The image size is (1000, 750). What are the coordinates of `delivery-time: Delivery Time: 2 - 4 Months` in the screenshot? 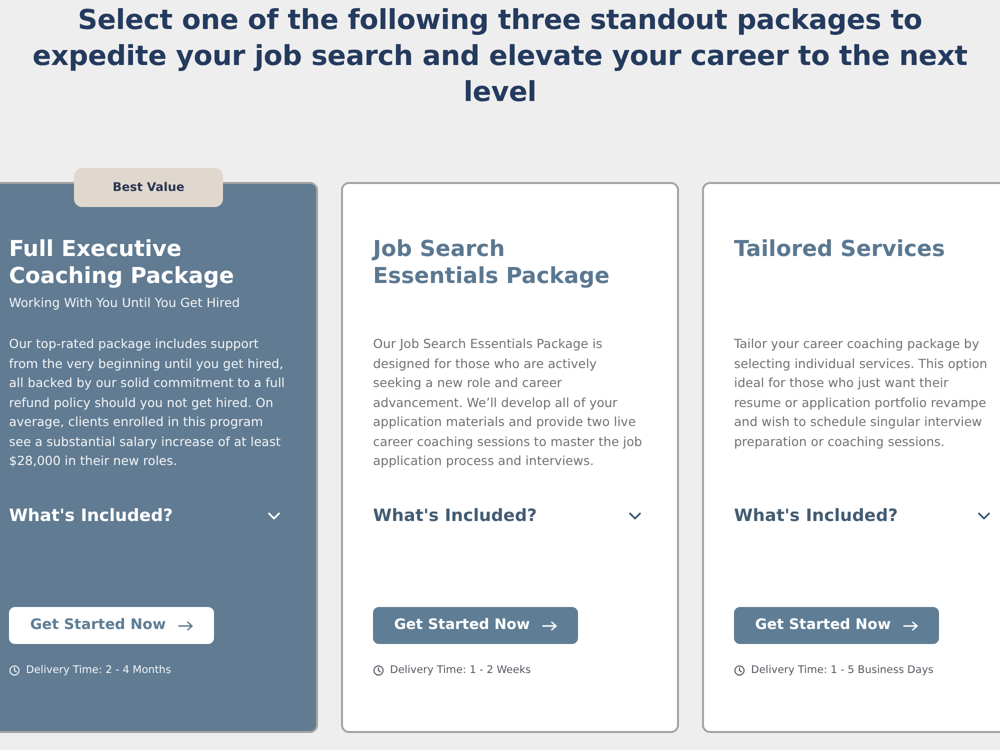 It's located at (99, 670).